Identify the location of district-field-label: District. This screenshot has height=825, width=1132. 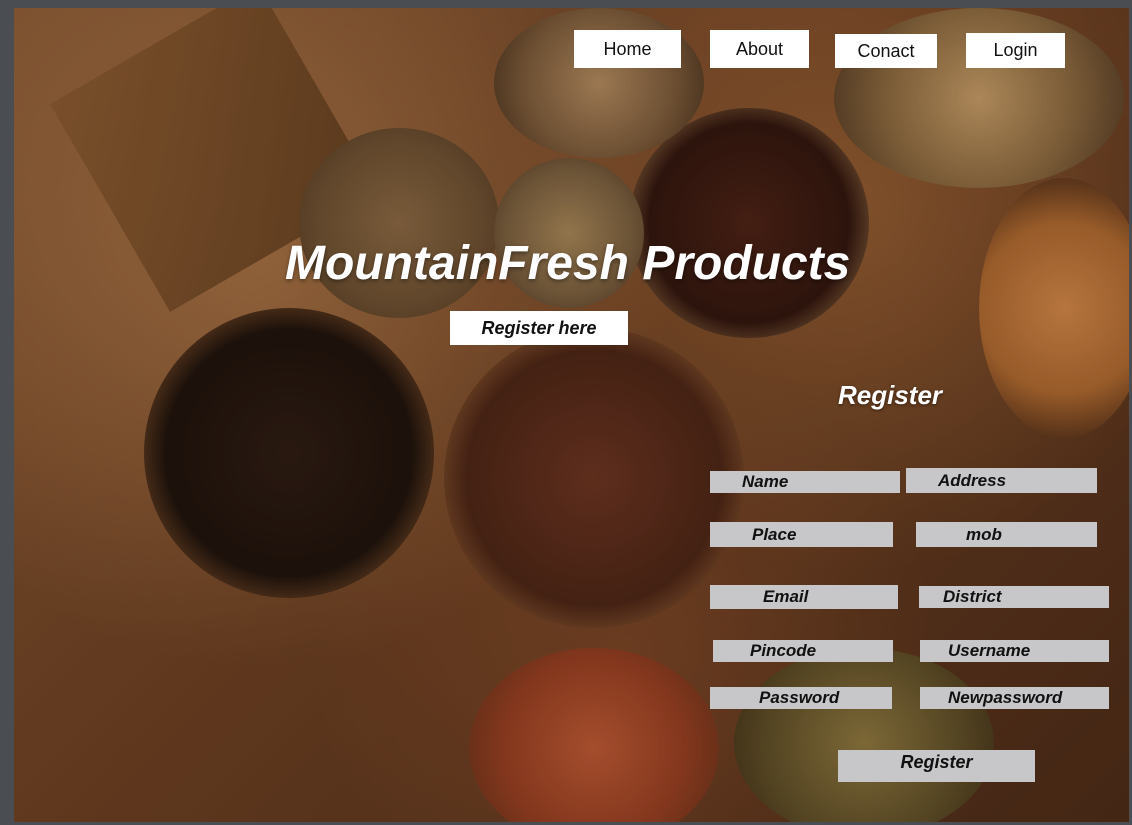
(972, 596).